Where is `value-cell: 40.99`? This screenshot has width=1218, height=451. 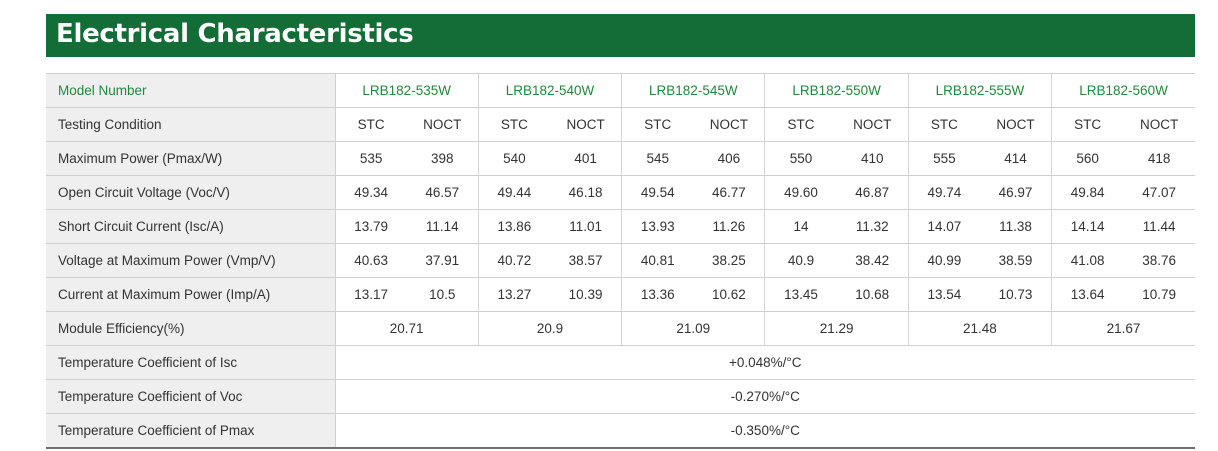
value-cell: 40.99 is located at coordinates (944, 260).